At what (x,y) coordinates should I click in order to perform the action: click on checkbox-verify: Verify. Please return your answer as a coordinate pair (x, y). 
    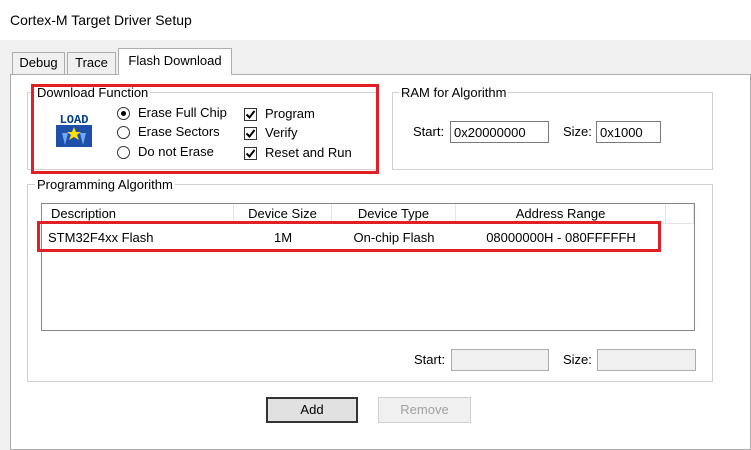
    Looking at the image, I should click on (271, 133).